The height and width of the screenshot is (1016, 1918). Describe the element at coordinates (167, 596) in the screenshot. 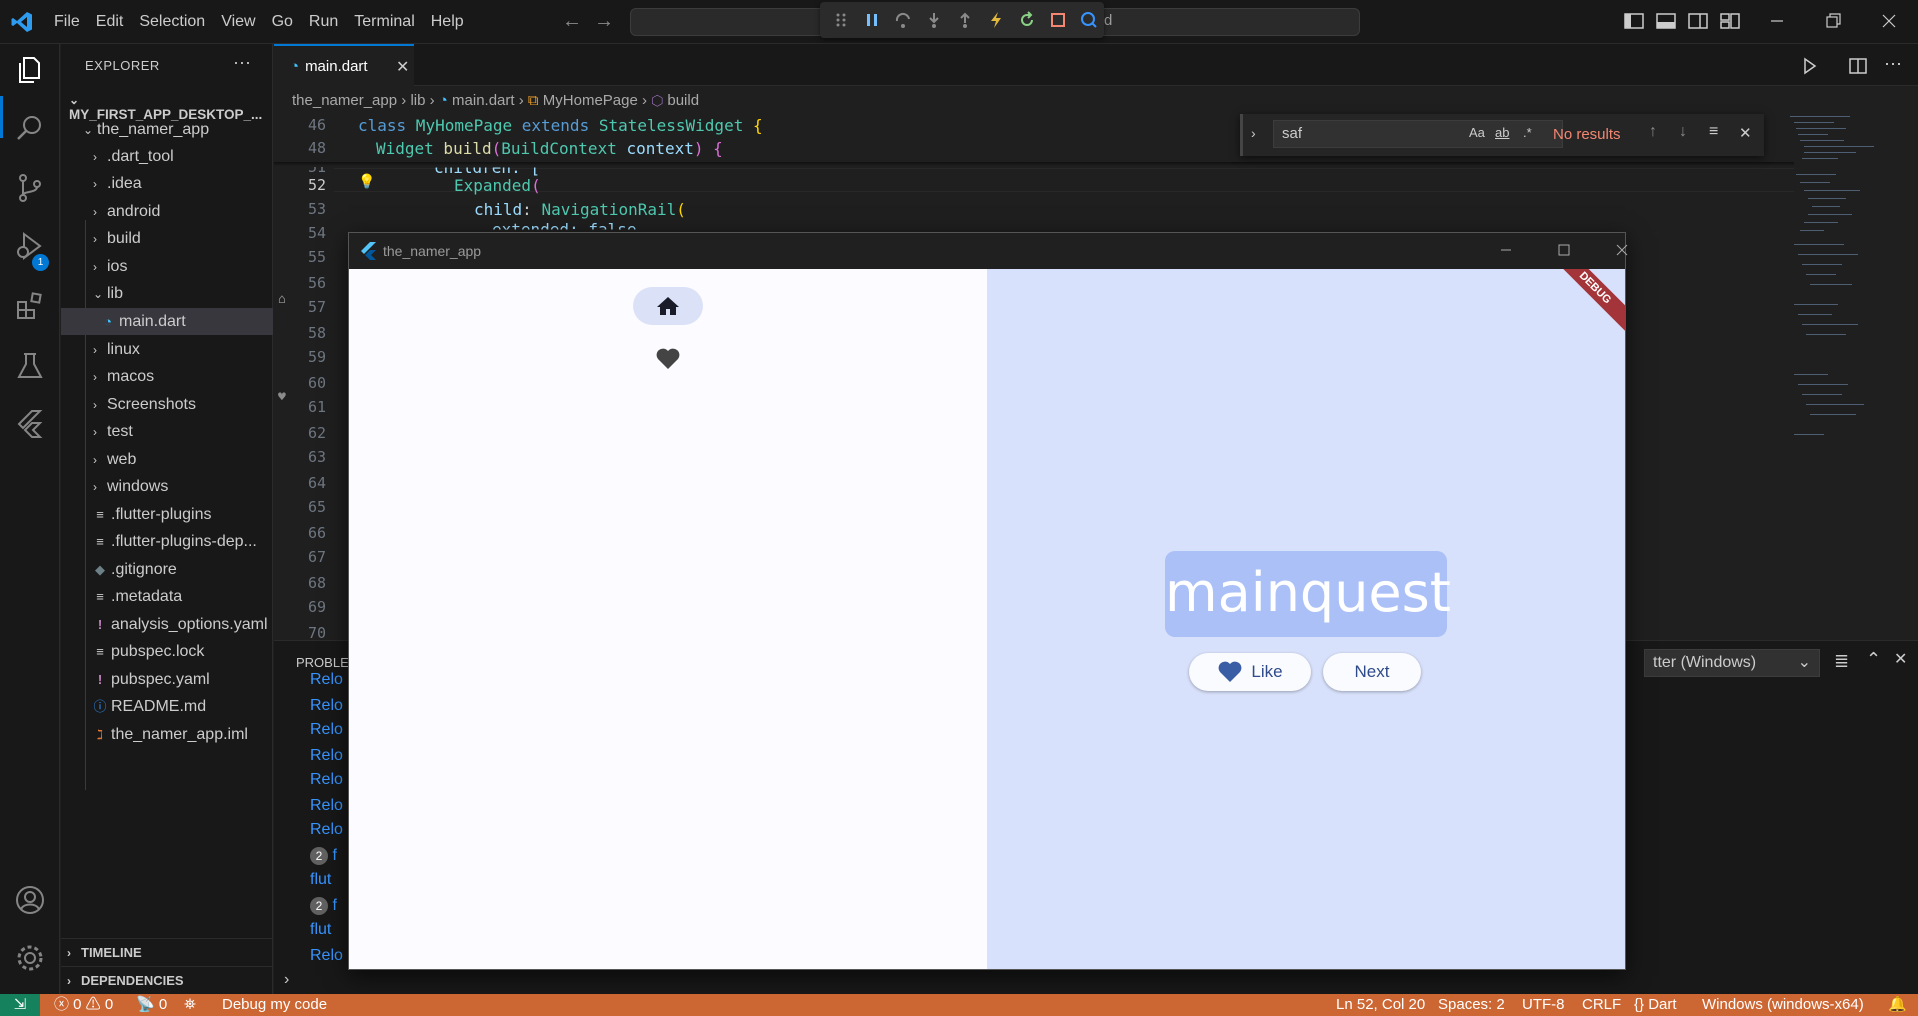

I see `tree-file: ≡ .metadata` at that location.